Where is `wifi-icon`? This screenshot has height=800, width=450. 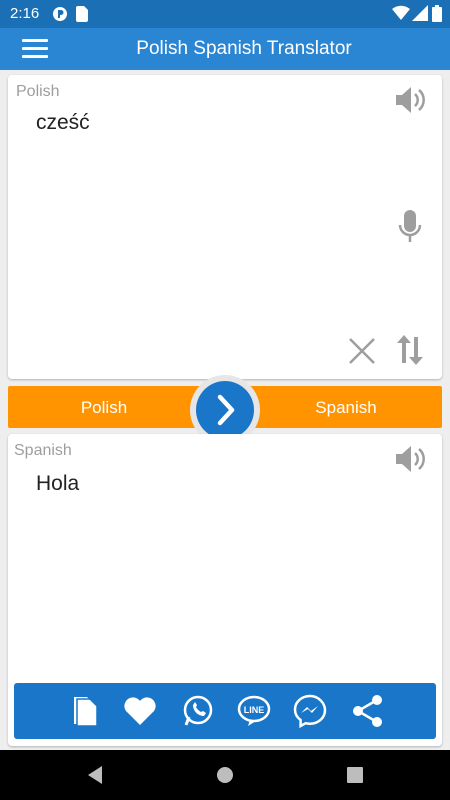 wifi-icon is located at coordinates (401, 15).